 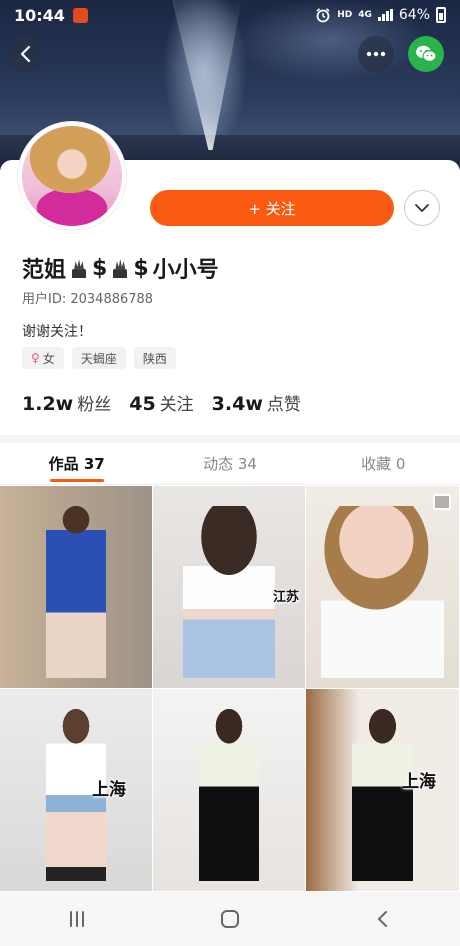 What do you see at coordinates (142, 404) in the screenshot?
I see `following-count: 45` at bounding box center [142, 404].